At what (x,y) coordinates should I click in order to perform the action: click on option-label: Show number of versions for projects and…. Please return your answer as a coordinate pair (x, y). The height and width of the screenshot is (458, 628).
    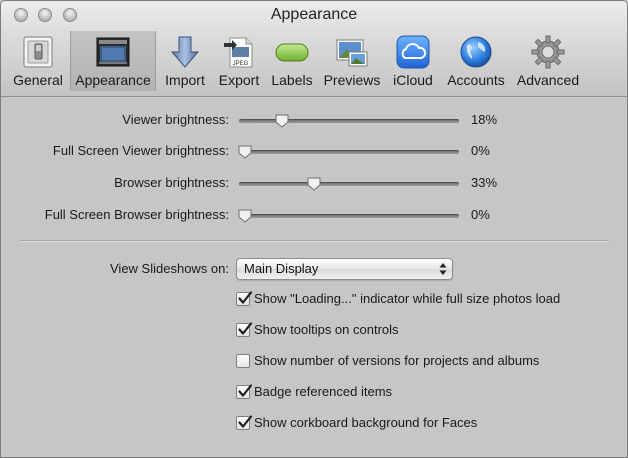
    Looking at the image, I should click on (397, 360).